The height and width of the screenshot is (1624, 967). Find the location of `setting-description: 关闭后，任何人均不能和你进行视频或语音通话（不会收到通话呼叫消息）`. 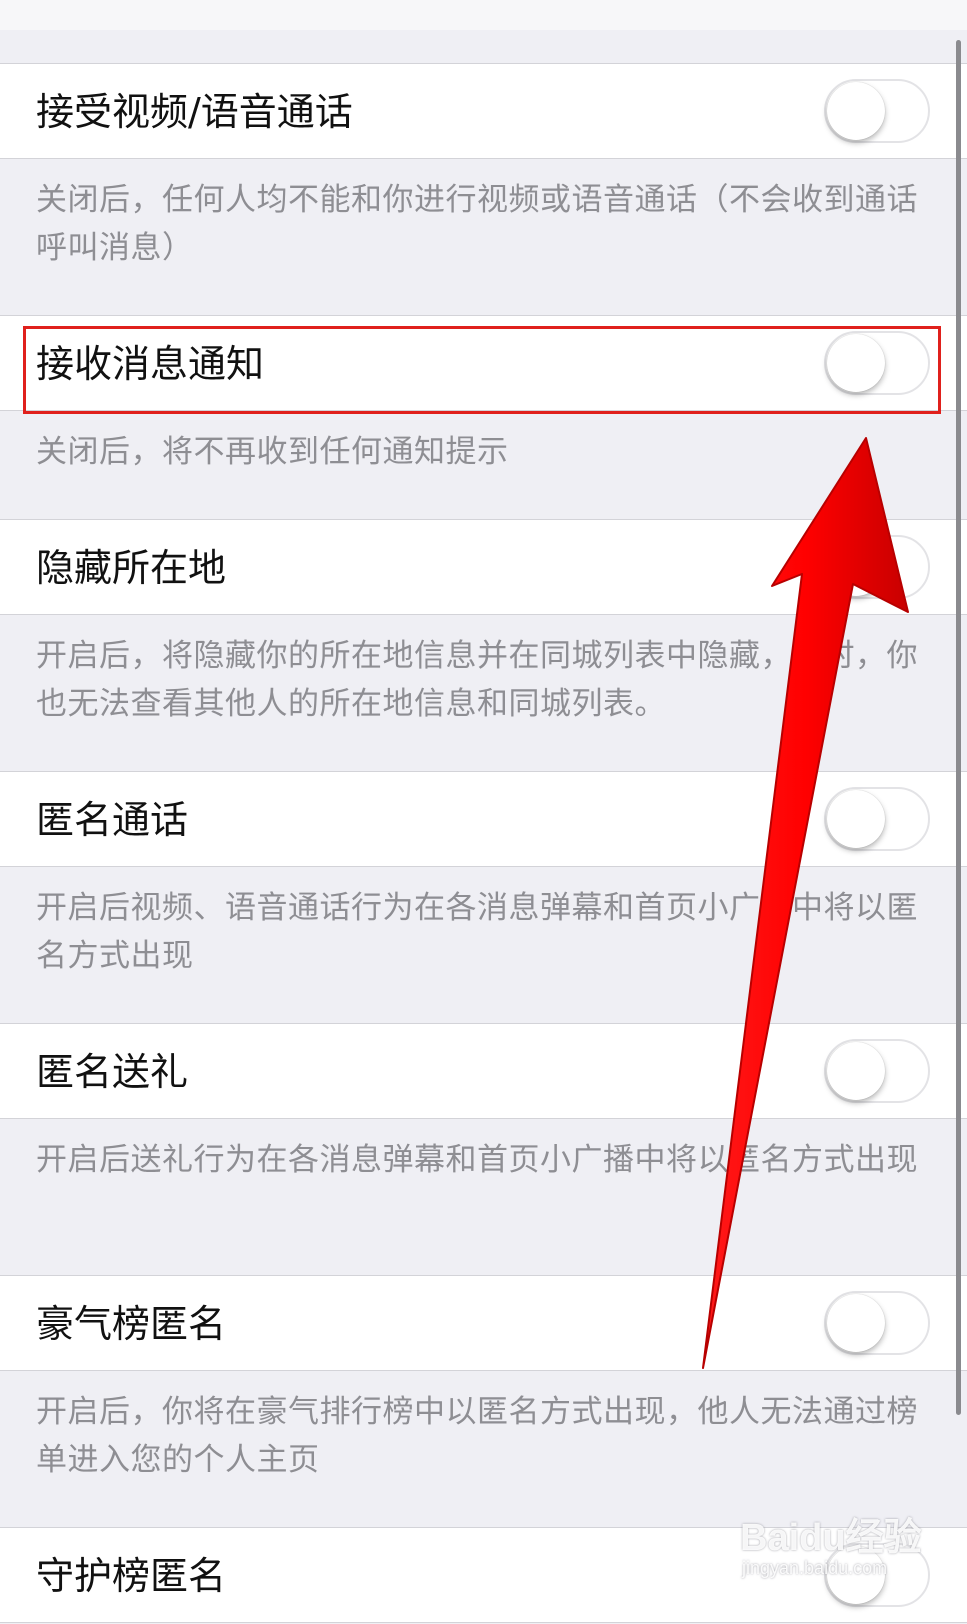

setting-description: 关闭后，任何人均不能和你进行视频或语音通话（不会收到通话呼叫消息） is located at coordinates (477, 224).